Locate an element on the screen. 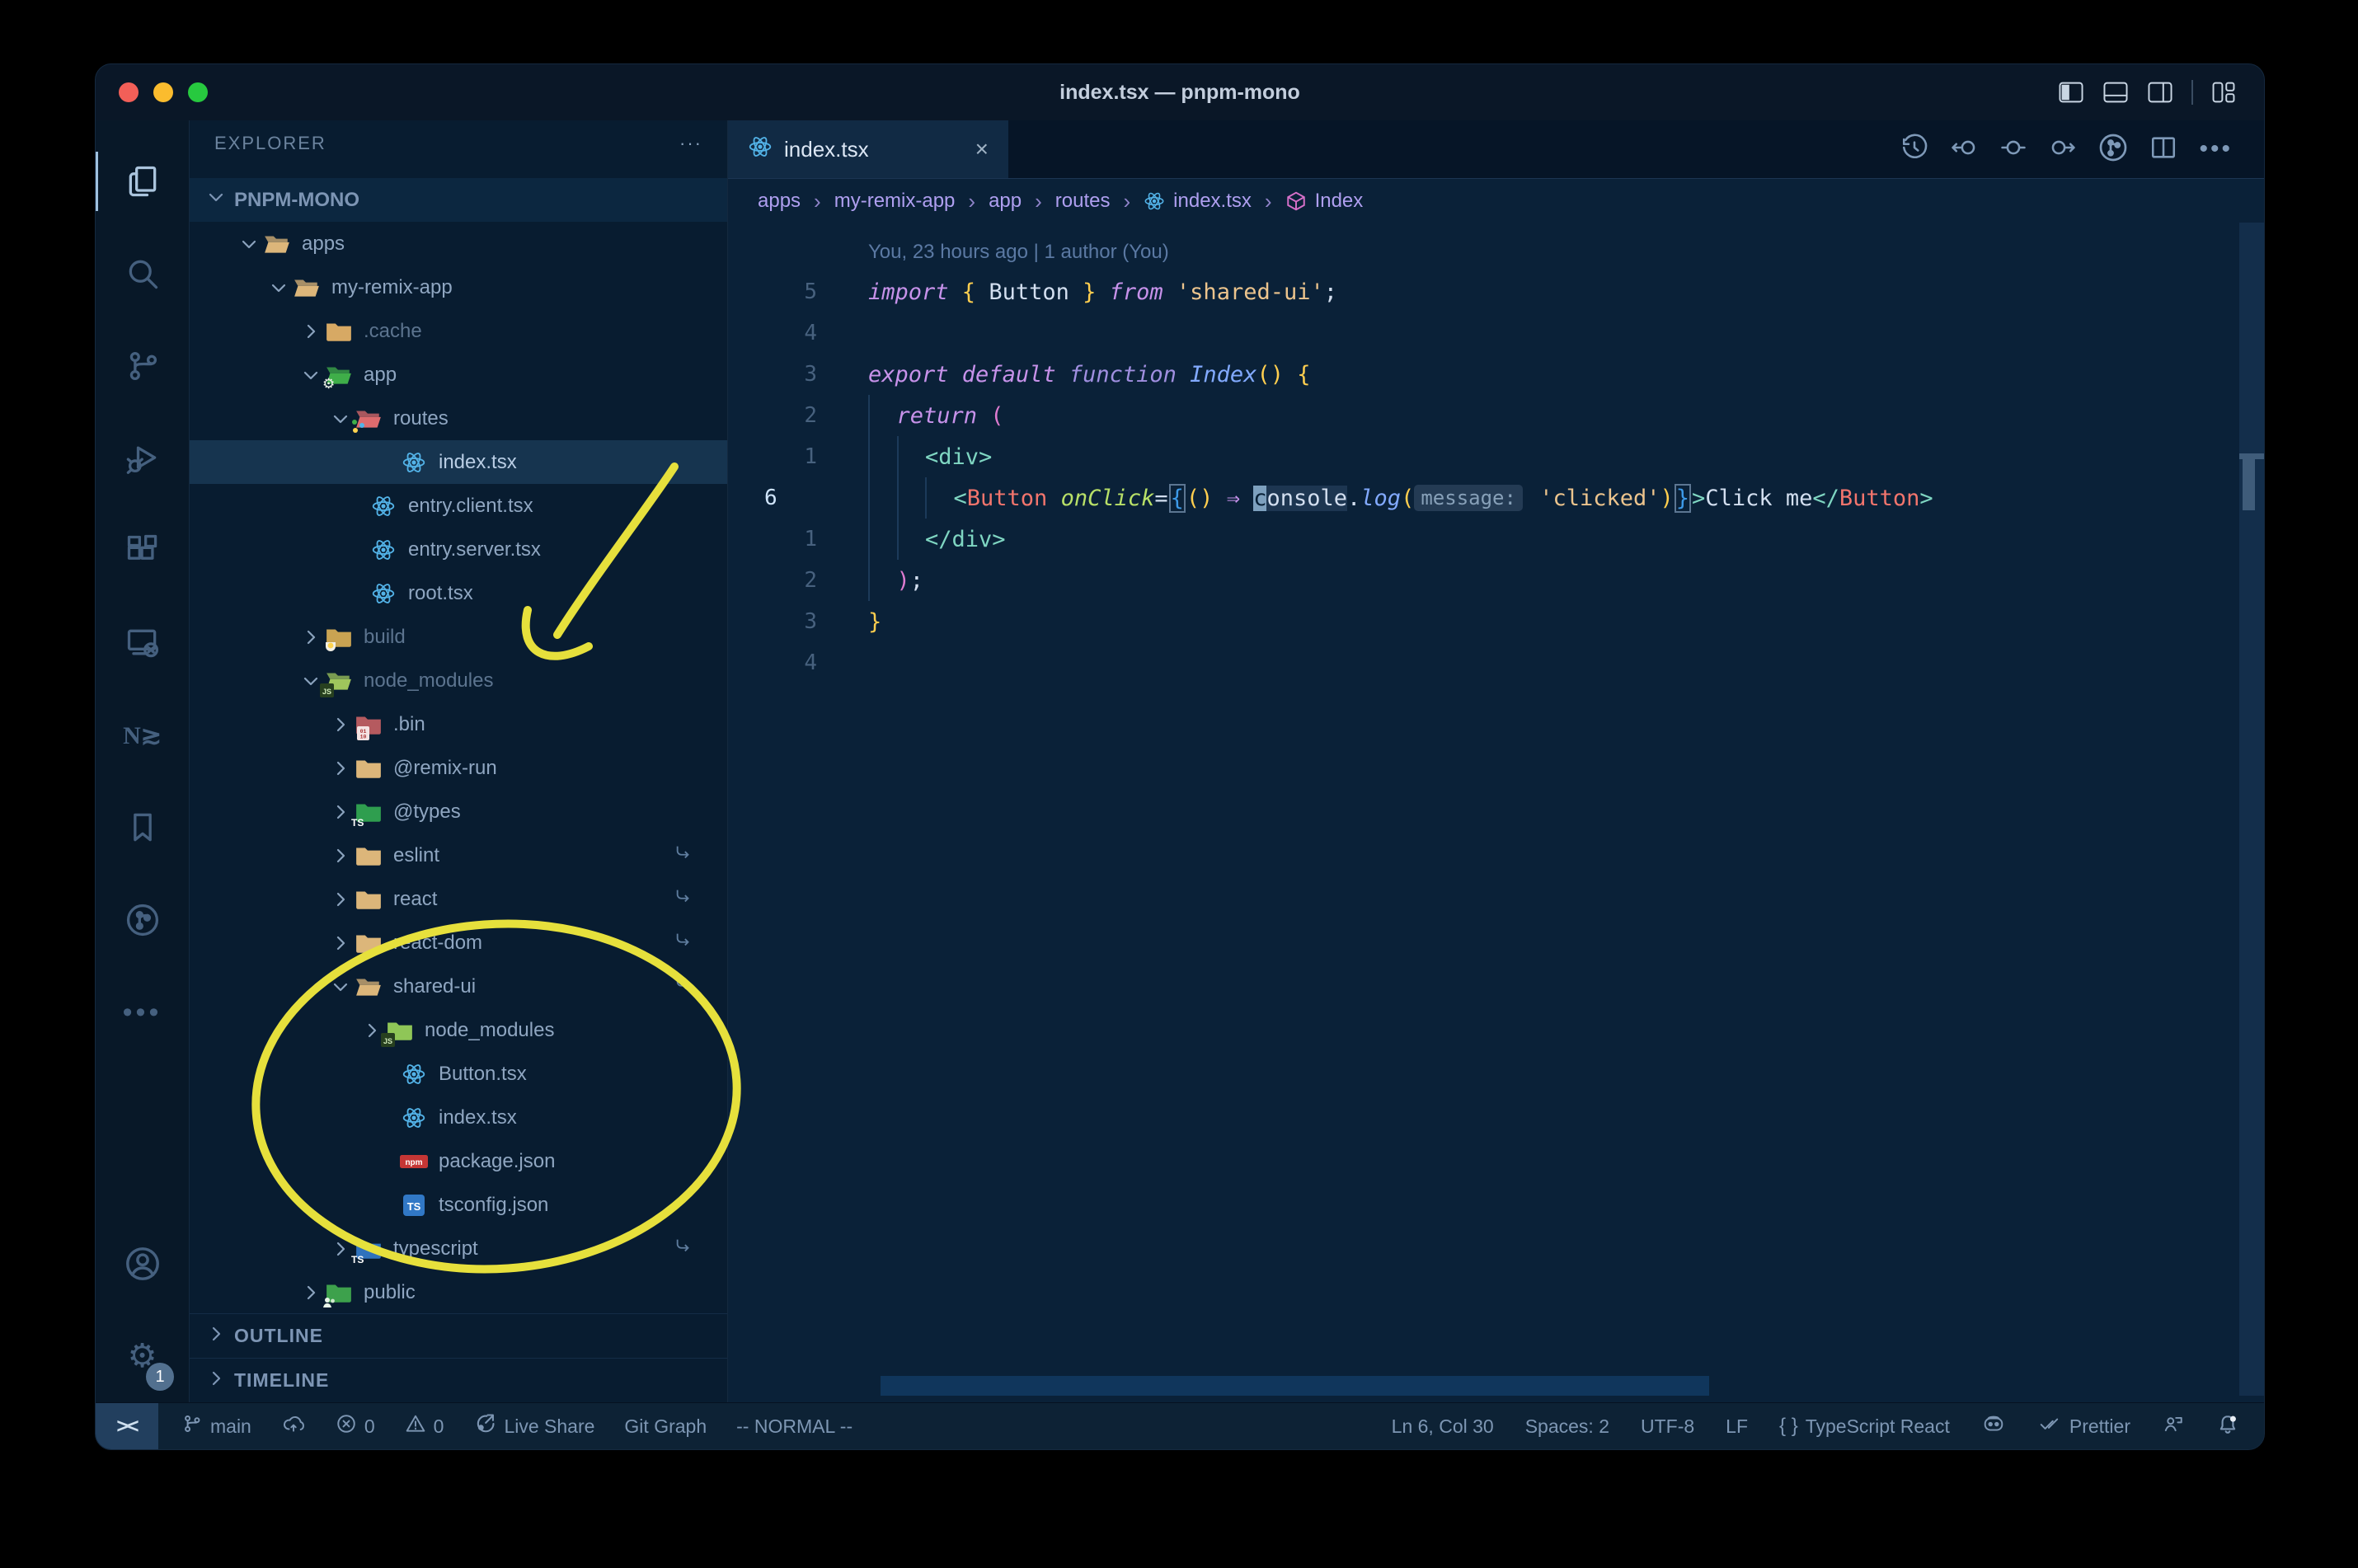 The height and width of the screenshot is (1568, 2358). traffic-light-zoom is located at coordinates (198, 92).